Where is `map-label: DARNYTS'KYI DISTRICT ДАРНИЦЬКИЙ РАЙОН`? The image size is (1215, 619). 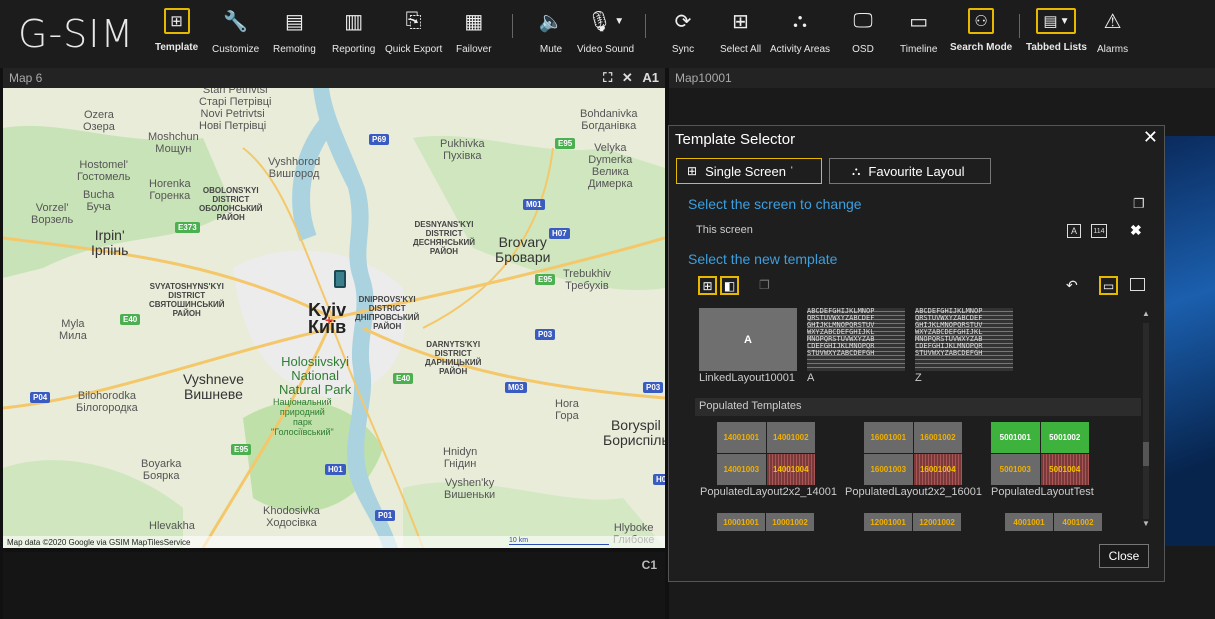 map-label: DARNYTS'KYI DISTRICT ДАРНИЦЬКИЙ РАЙОН is located at coordinates (453, 358).